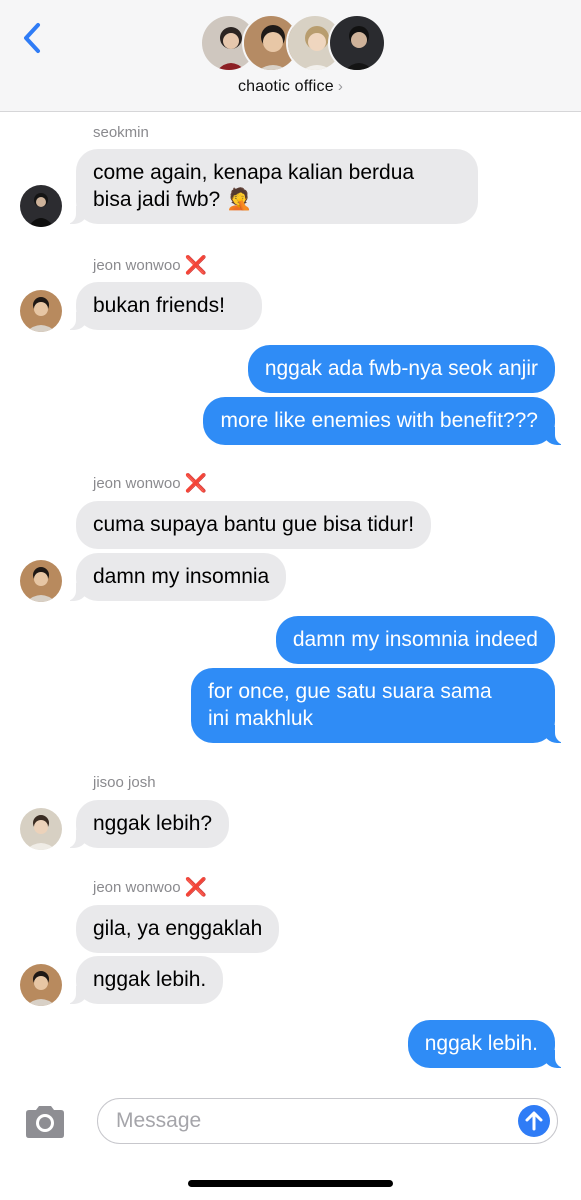 This screenshot has height=1200, width=581. I want to click on message-text-line: gila, ya enggaklah, so click(178, 928).